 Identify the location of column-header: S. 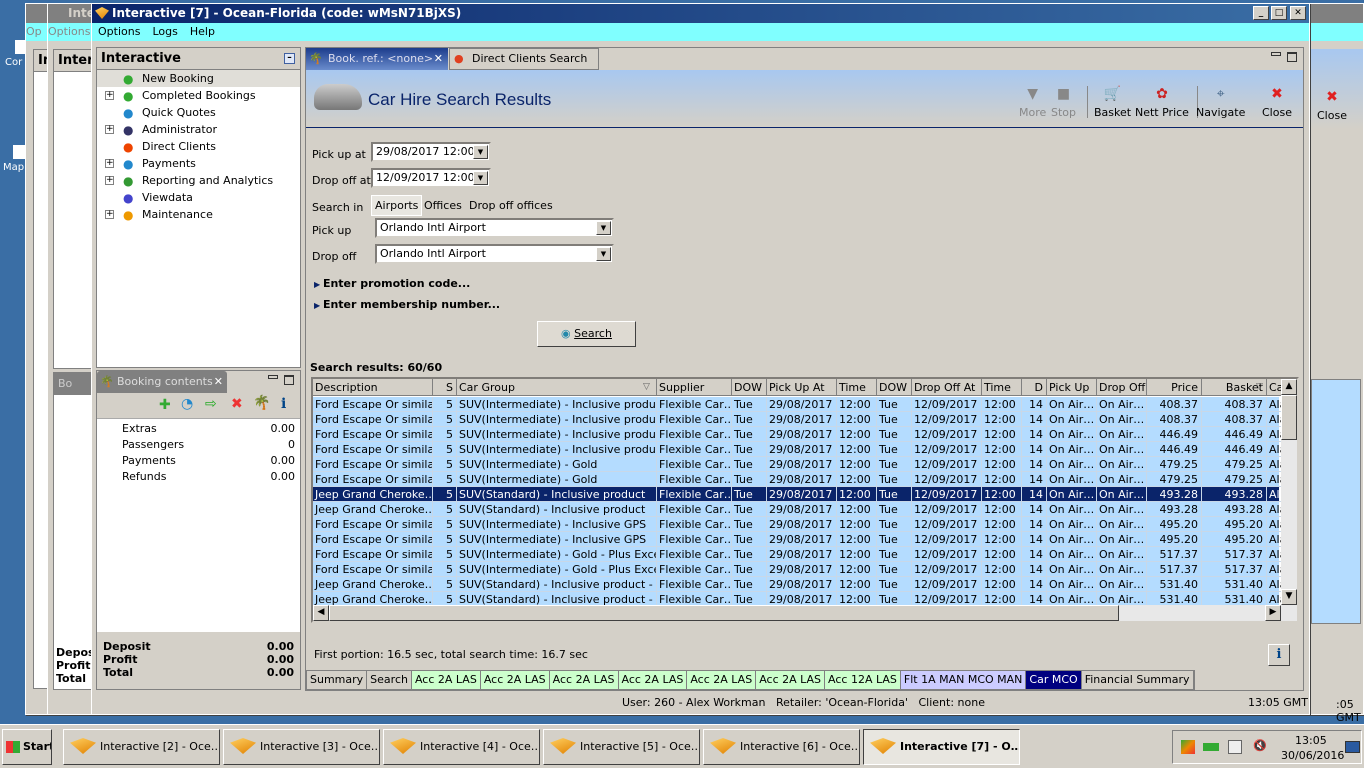
(445, 387).